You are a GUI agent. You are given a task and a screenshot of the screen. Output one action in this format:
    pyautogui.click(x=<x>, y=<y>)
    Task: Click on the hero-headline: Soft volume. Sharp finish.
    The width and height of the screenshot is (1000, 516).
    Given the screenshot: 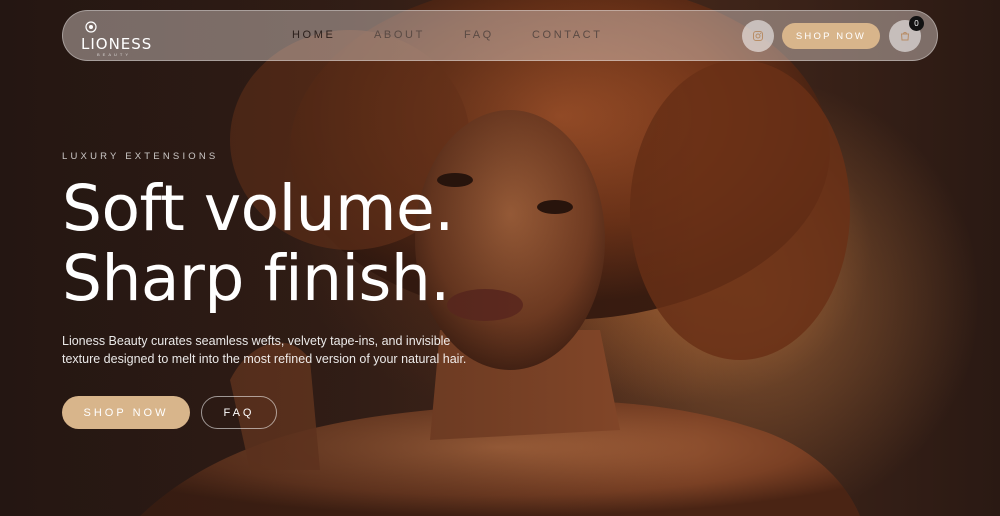 What is the action you would take?
    pyautogui.click(x=302, y=244)
    